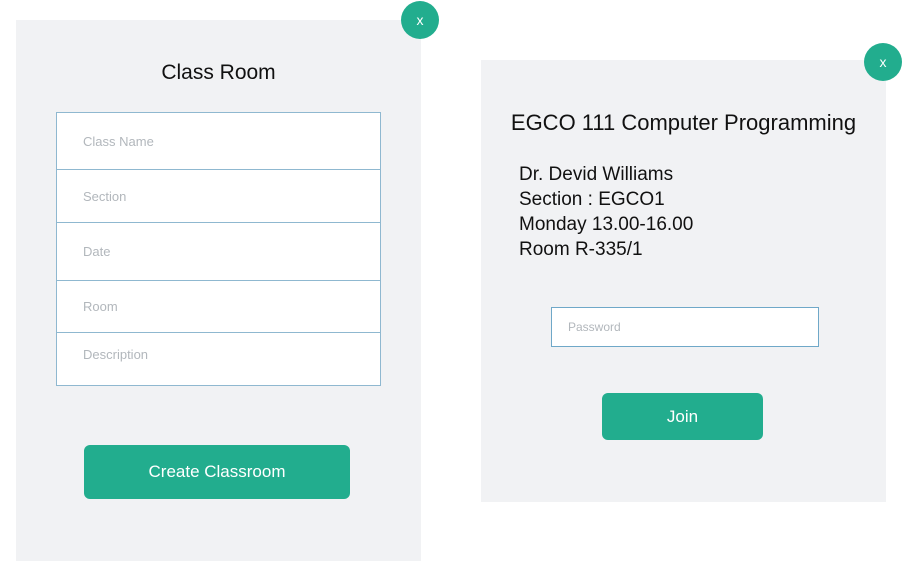 This screenshot has width=907, height=581. What do you see at coordinates (217, 472) in the screenshot?
I see `create-classroom-button: Create Classroom` at bounding box center [217, 472].